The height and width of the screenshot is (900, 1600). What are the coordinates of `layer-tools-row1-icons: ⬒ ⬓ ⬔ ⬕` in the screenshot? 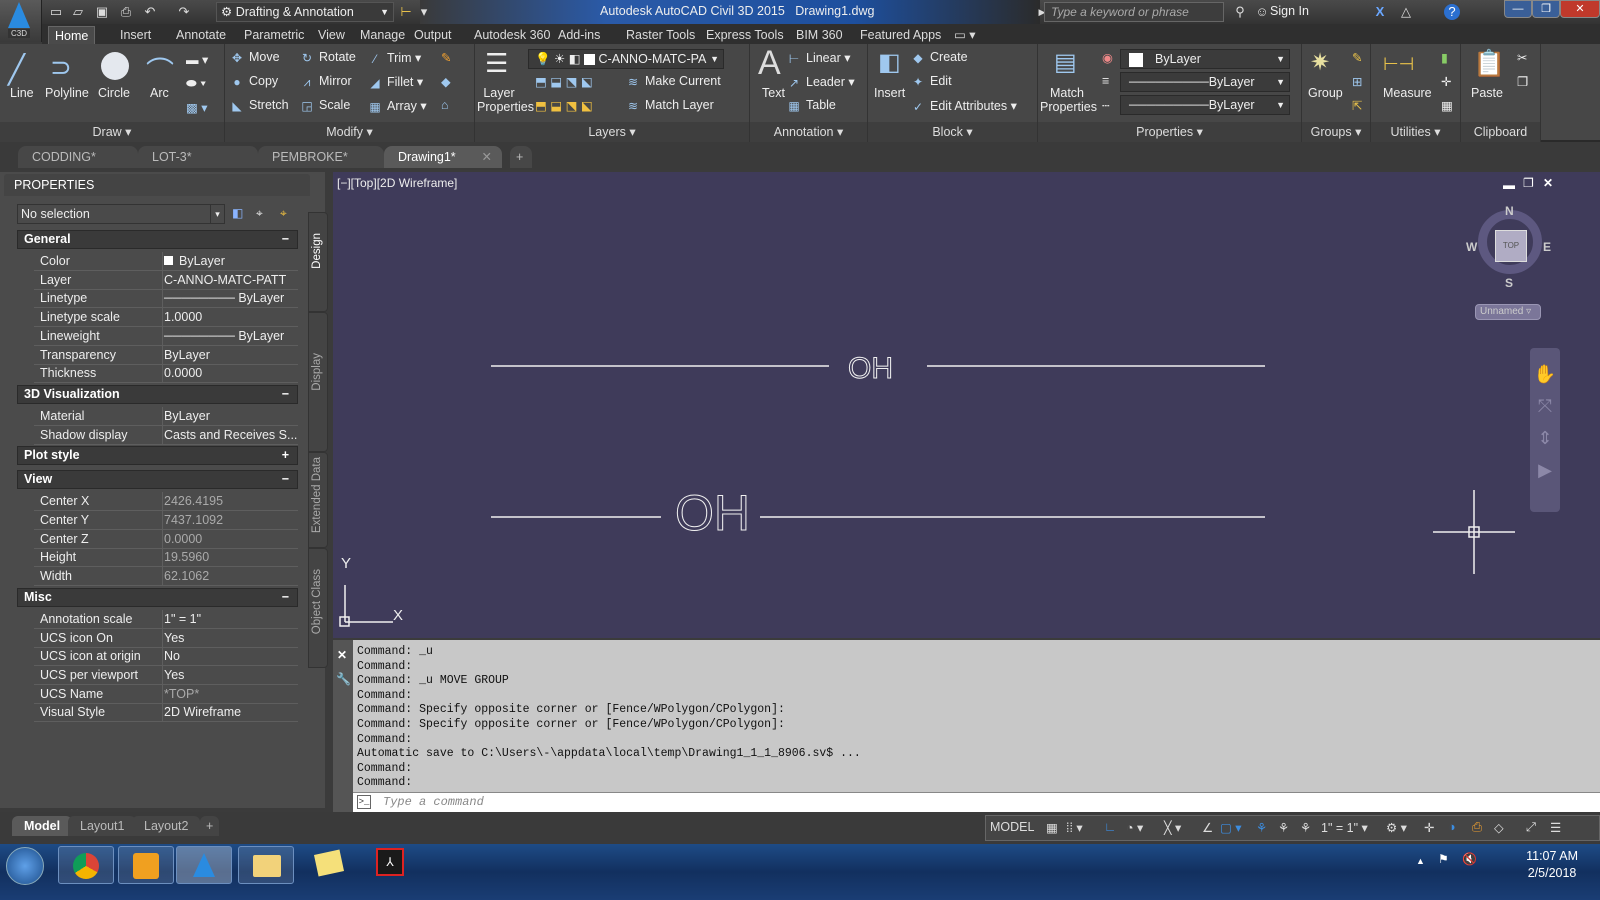 It's located at (564, 81).